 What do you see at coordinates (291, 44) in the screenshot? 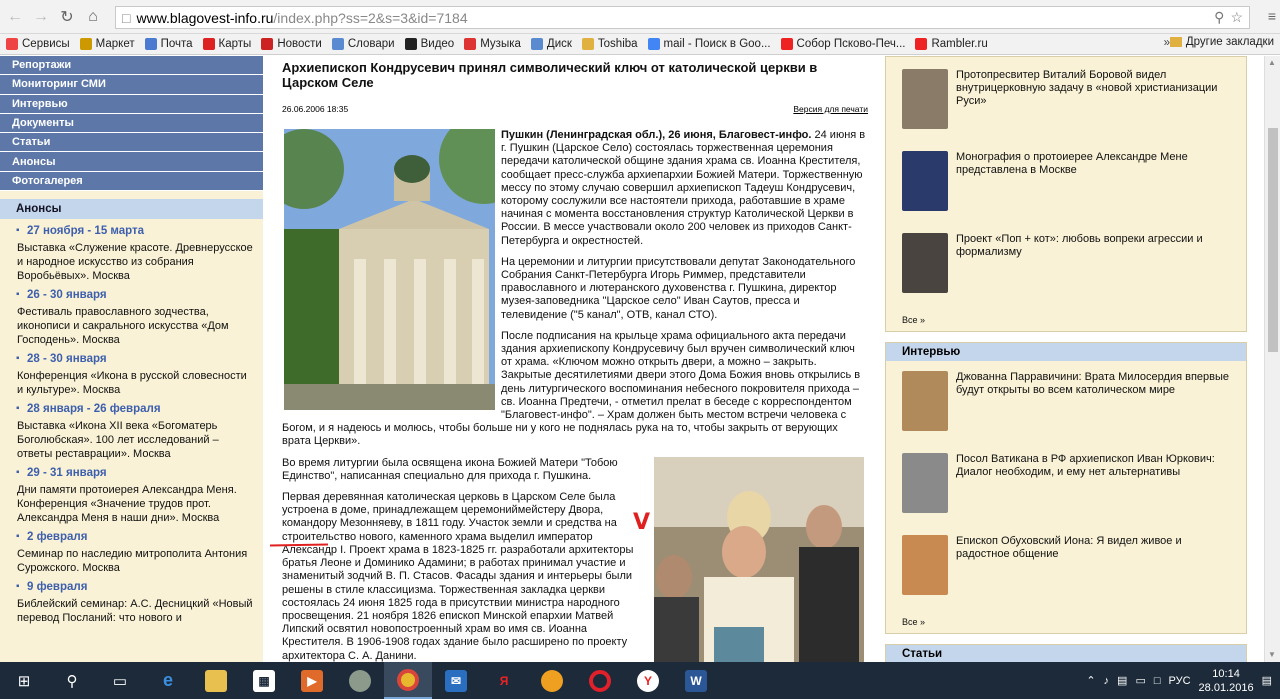
I see `bookmark-item: Новости` at bounding box center [291, 44].